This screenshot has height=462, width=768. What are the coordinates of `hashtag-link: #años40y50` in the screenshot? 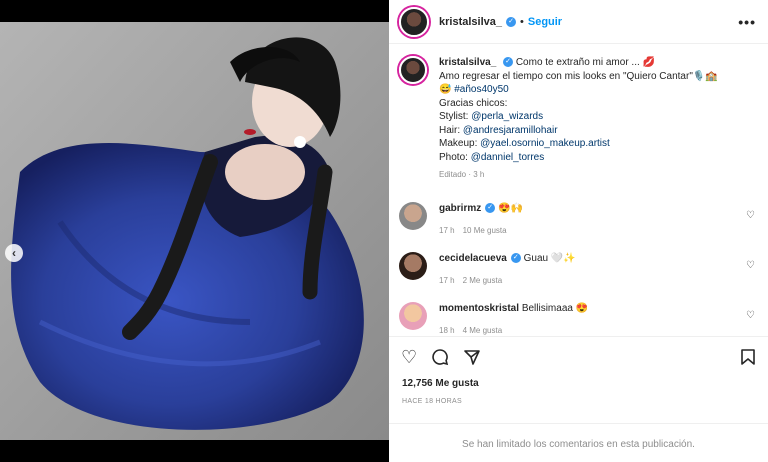 It's located at (481, 89).